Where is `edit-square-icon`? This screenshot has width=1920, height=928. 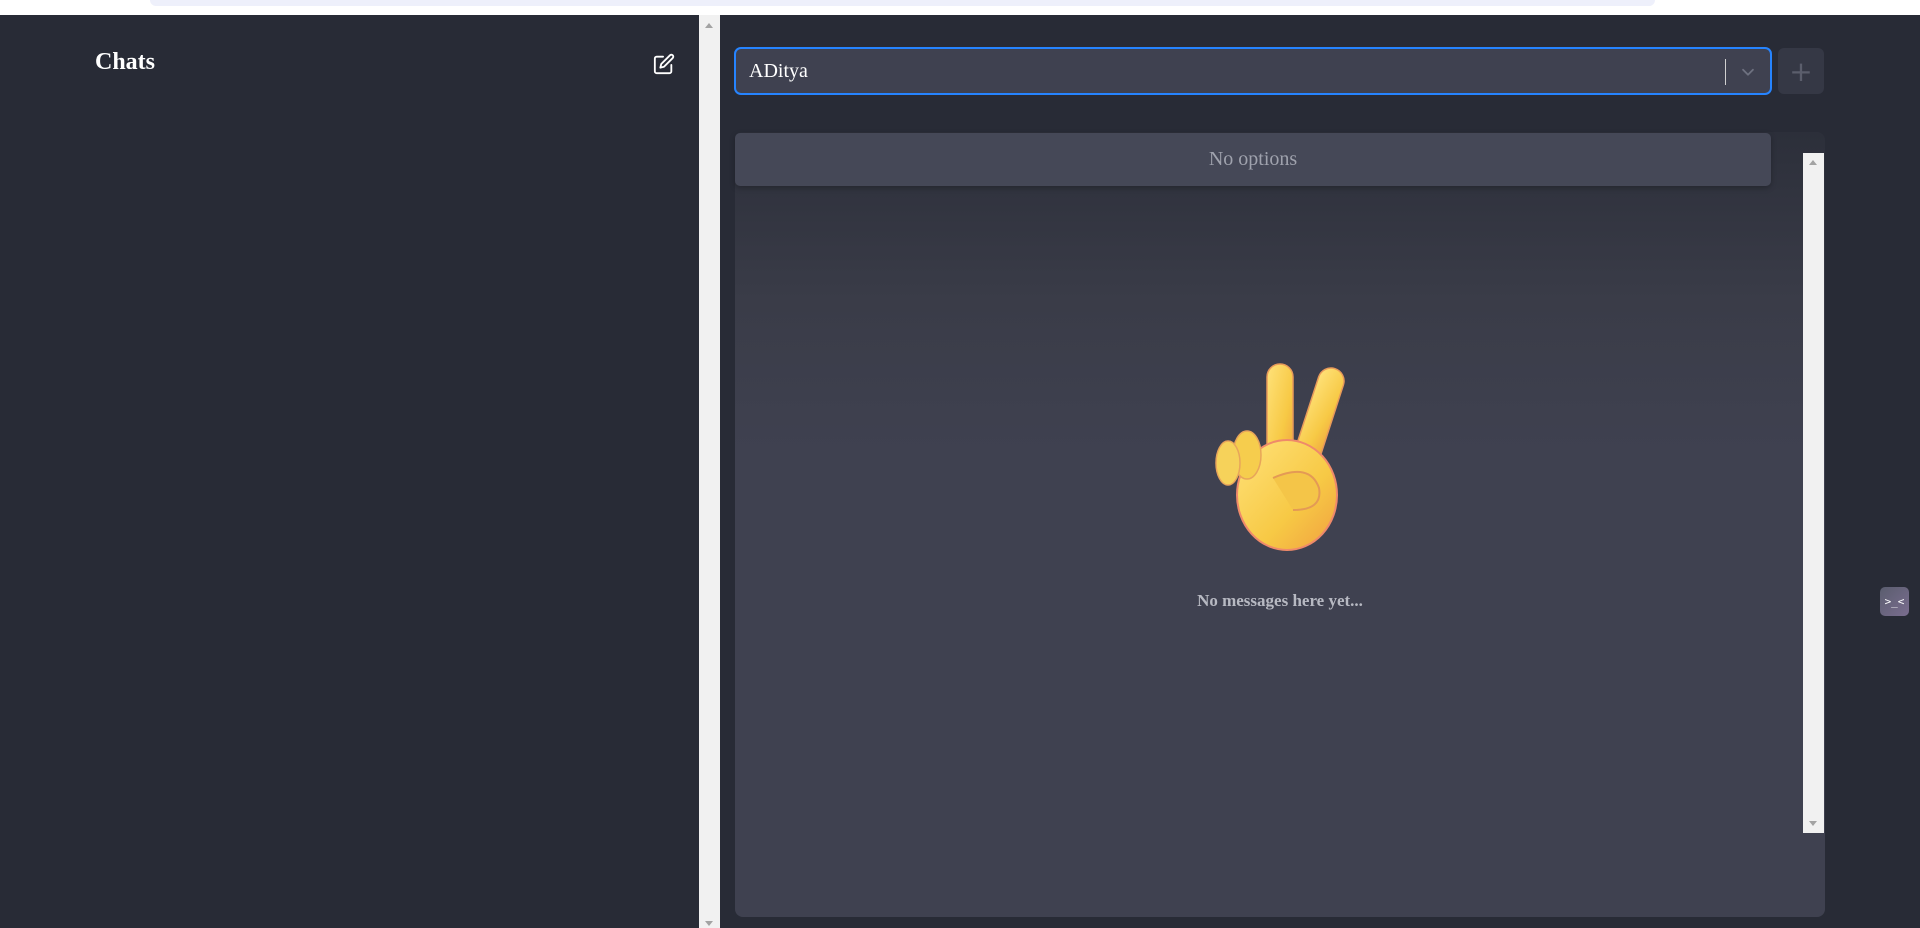 edit-square-icon is located at coordinates (664, 64).